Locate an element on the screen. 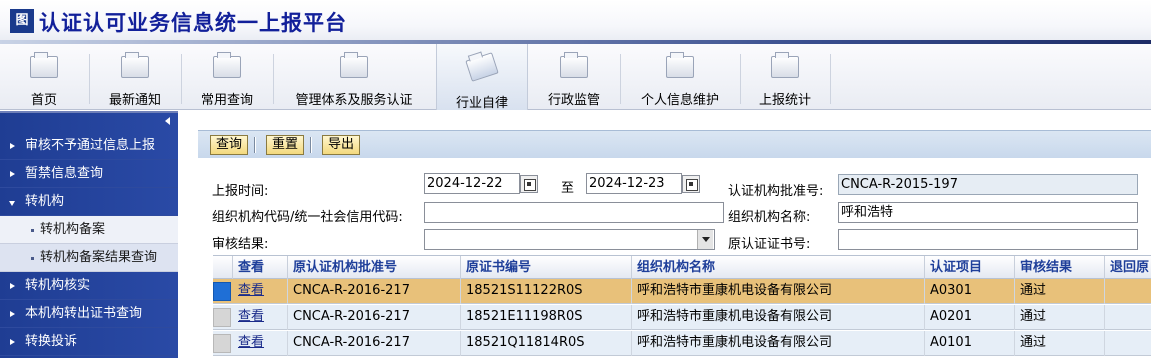 Image resolution: width=1151 pixels, height=358 pixels. sidebar-item-review-rejected-report: 审核不予通过信息上报 is located at coordinates (89, 146).